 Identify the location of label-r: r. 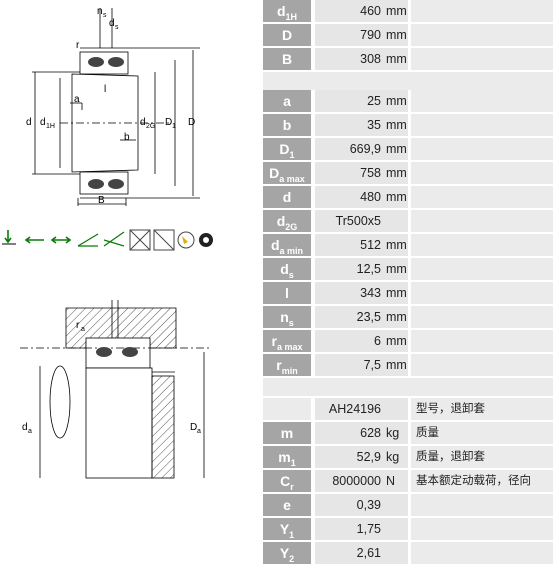
(78, 45).